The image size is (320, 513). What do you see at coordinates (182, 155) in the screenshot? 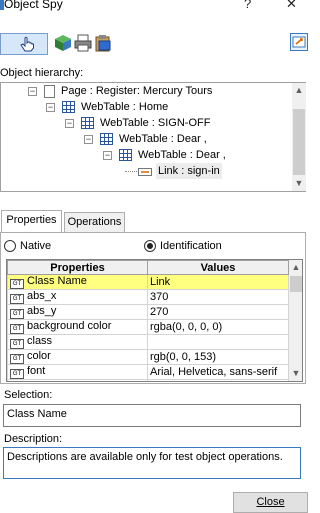
I see `tree-node-webtable-dear-2: WebTable : Dear ,` at bounding box center [182, 155].